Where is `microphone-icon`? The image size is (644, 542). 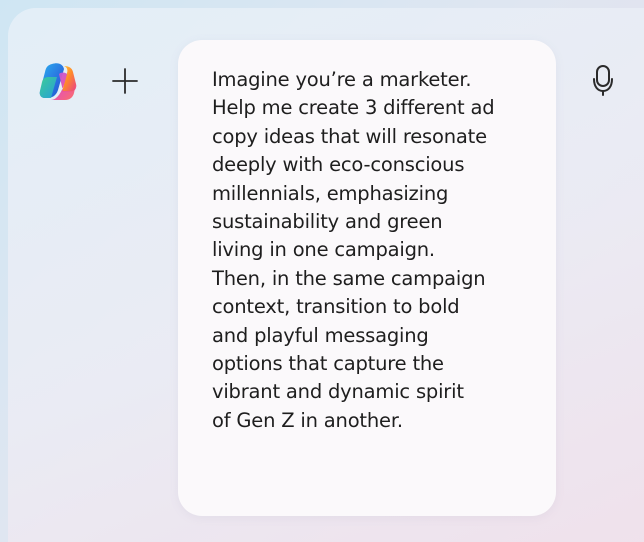 microphone-icon is located at coordinates (603, 80).